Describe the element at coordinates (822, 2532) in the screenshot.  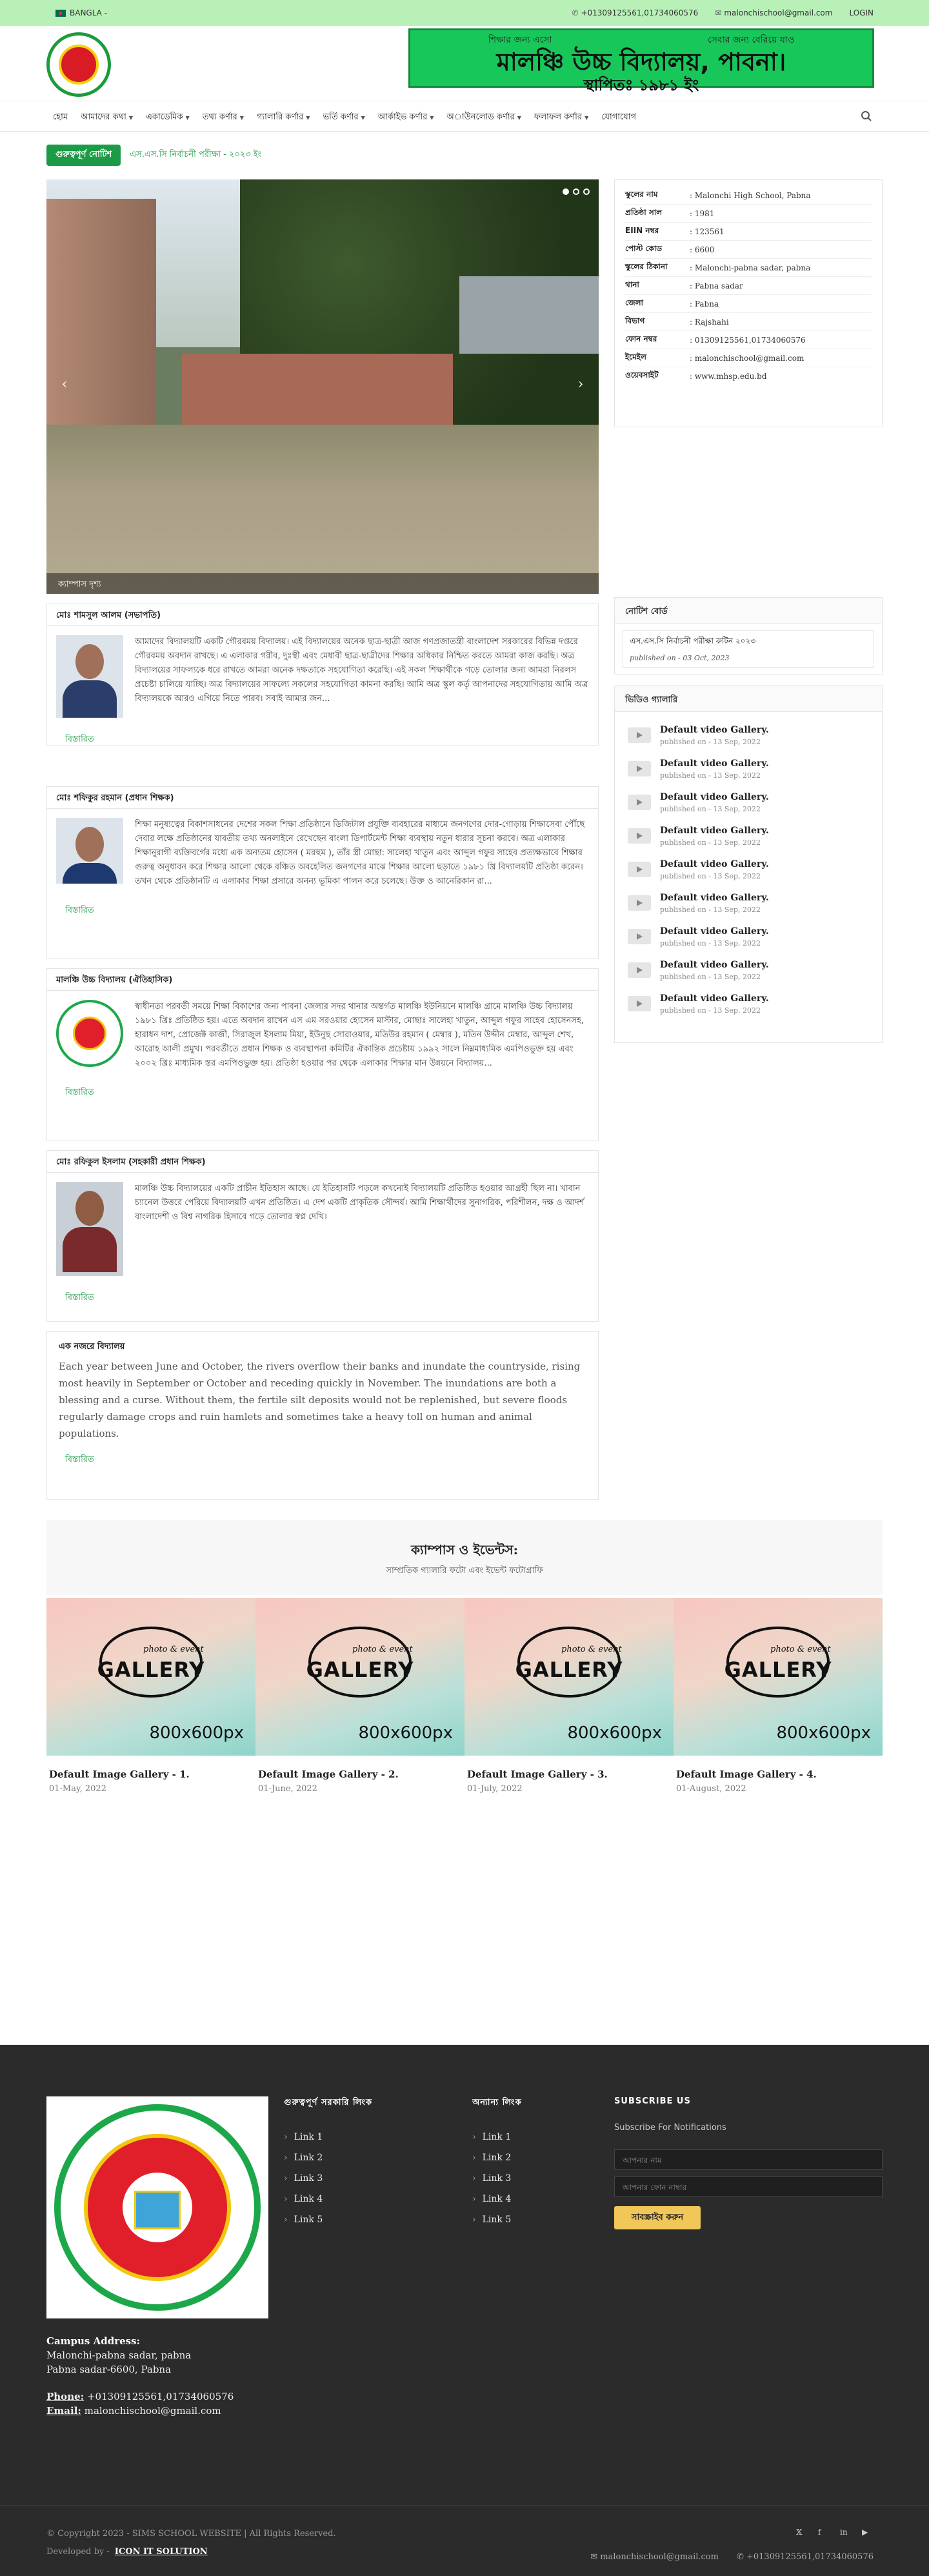
I see `facebook-icon: f` at that location.